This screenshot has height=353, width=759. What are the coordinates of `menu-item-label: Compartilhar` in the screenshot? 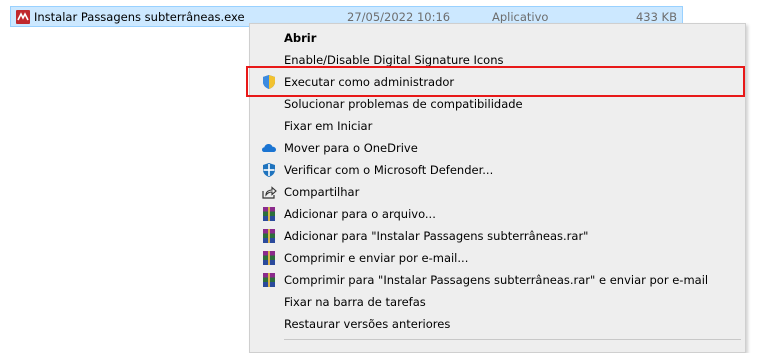 It's located at (322, 192).